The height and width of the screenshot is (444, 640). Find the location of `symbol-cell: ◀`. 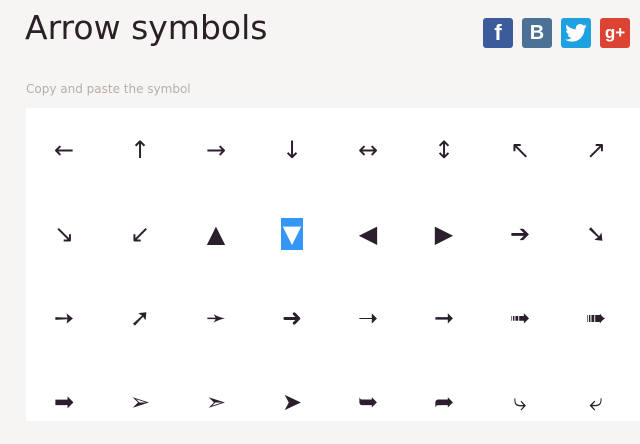

symbol-cell: ◀ is located at coordinates (368, 234).